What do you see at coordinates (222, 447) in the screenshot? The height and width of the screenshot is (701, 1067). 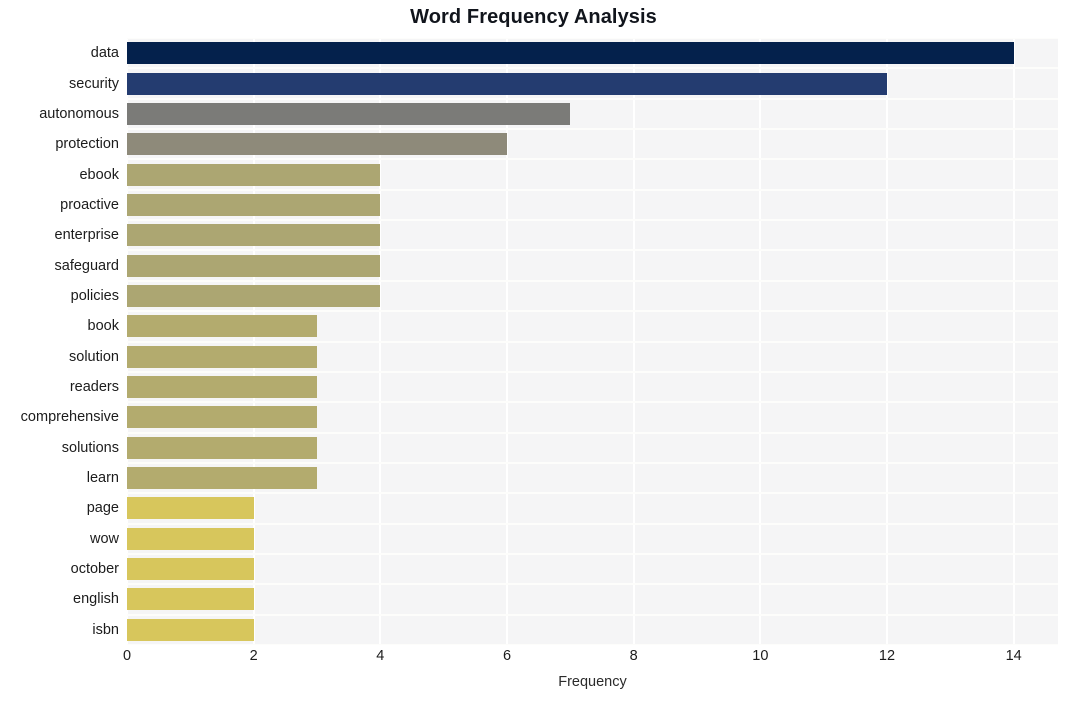 I see `bar-solutions` at bounding box center [222, 447].